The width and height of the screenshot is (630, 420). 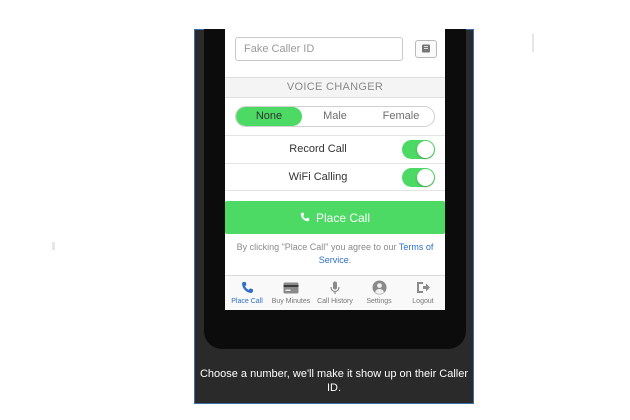 What do you see at coordinates (334, 260) in the screenshot?
I see `terms-link-service: Service` at bounding box center [334, 260].